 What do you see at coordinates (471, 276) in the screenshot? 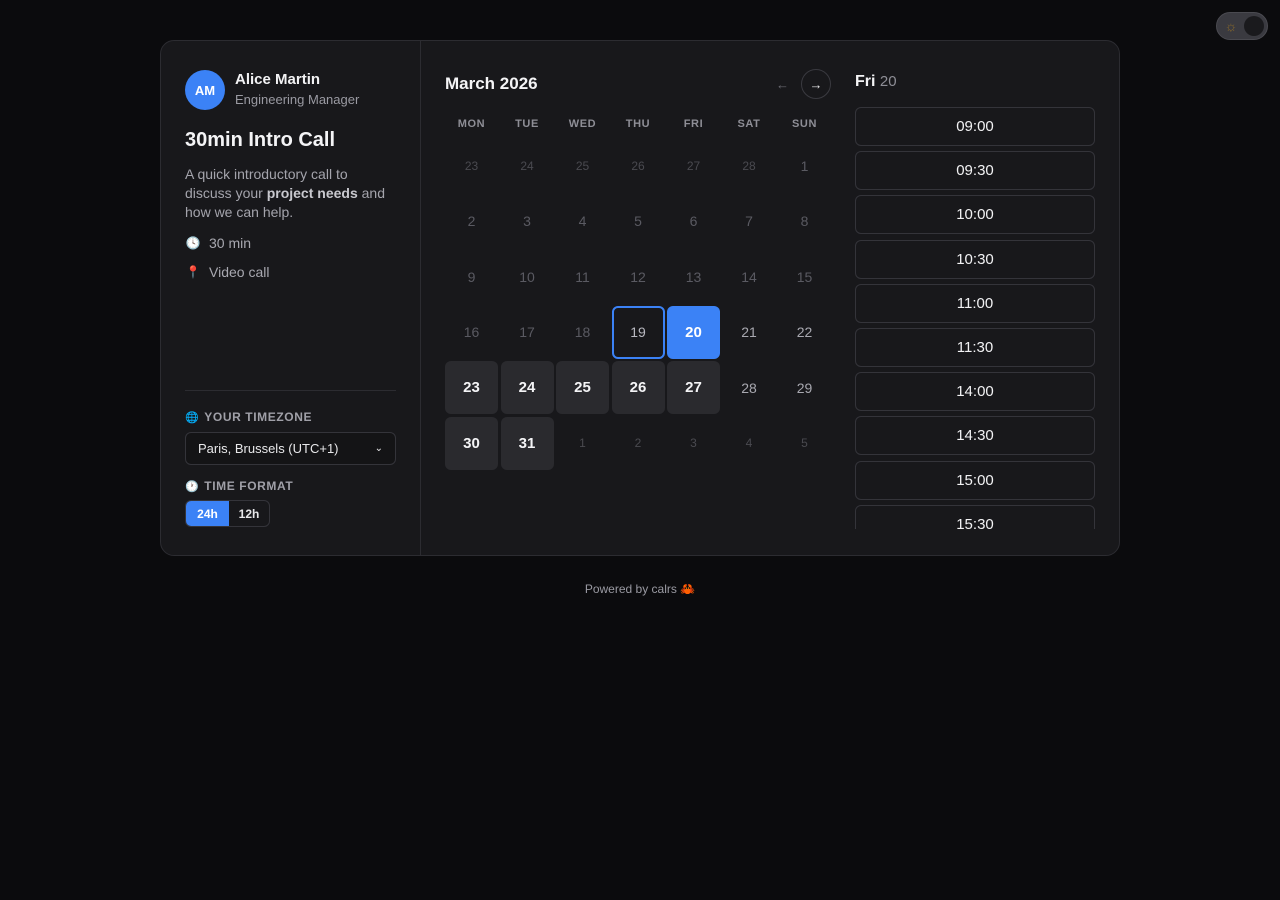
I see `day-cell: 9` at bounding box center [471, 276].